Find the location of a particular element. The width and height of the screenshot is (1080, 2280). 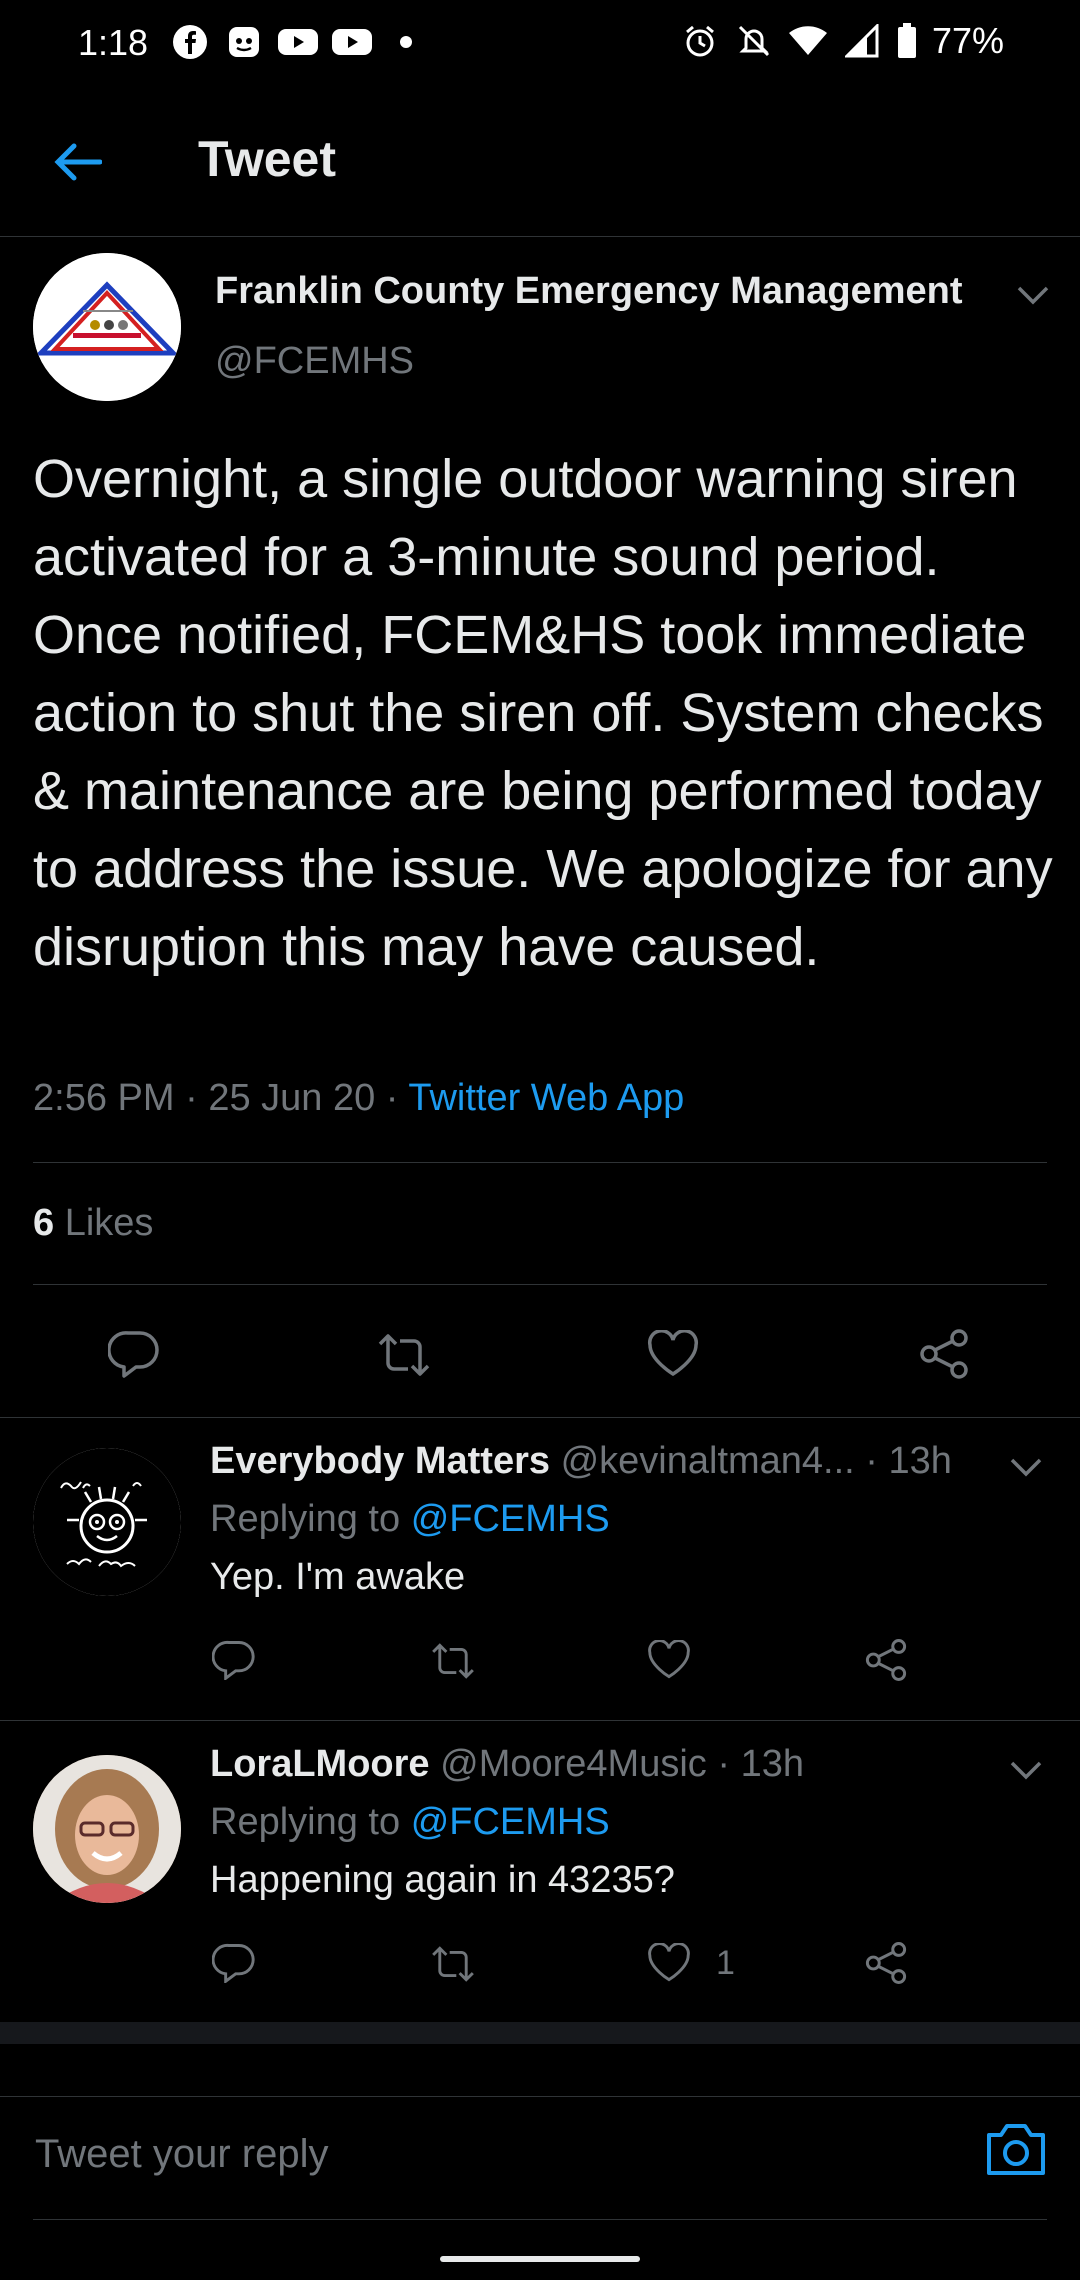

camera-button is located at coordinates (1016, 2149).